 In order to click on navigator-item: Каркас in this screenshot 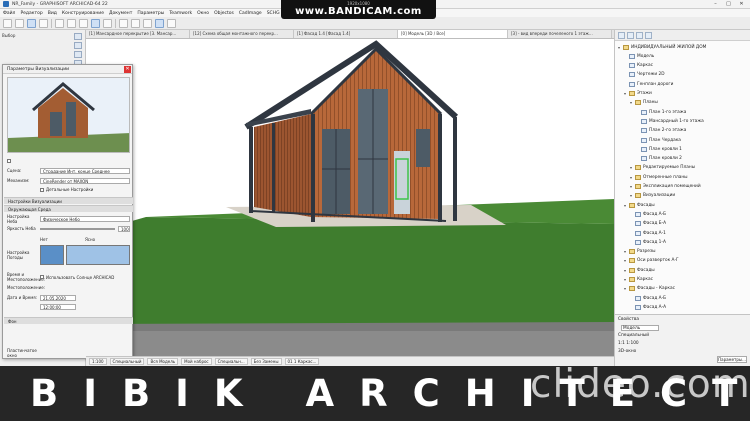, I will do `click(638, 66)`.